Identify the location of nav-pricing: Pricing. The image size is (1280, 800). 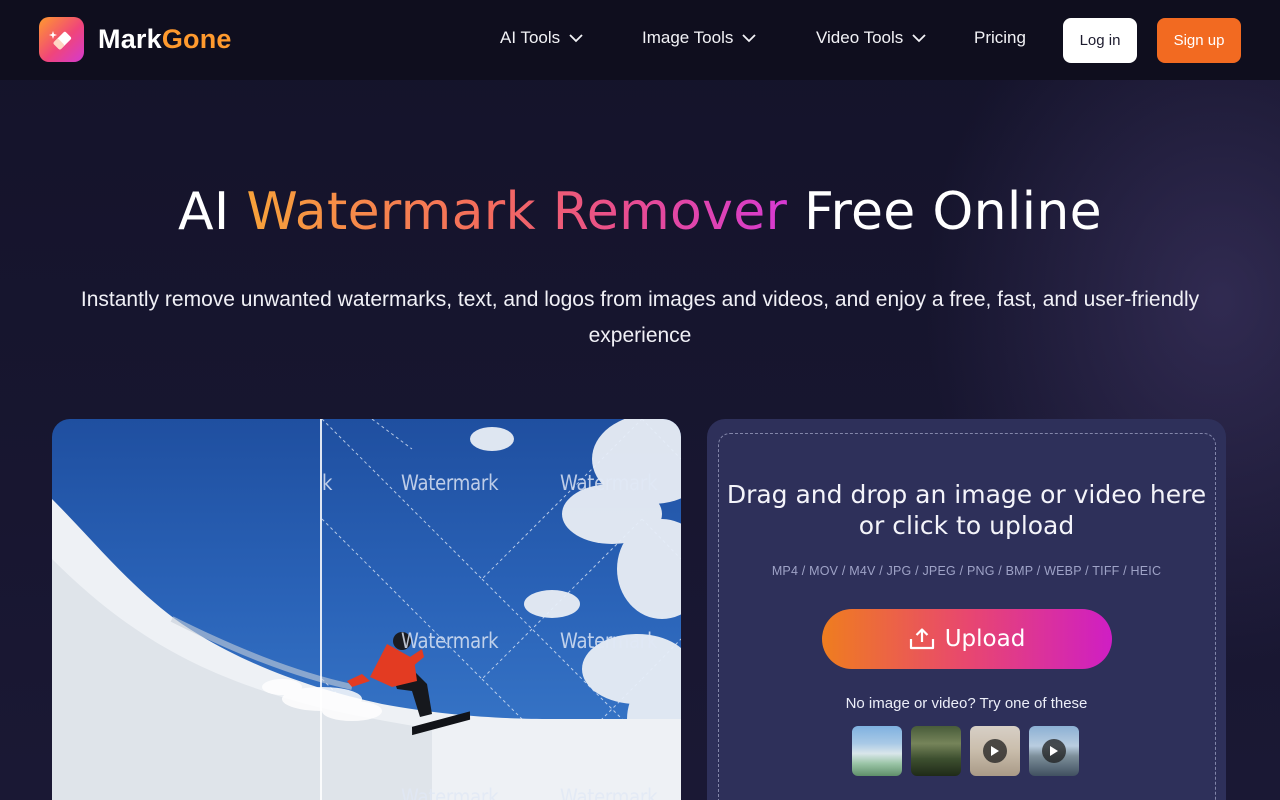
(1000, 38).